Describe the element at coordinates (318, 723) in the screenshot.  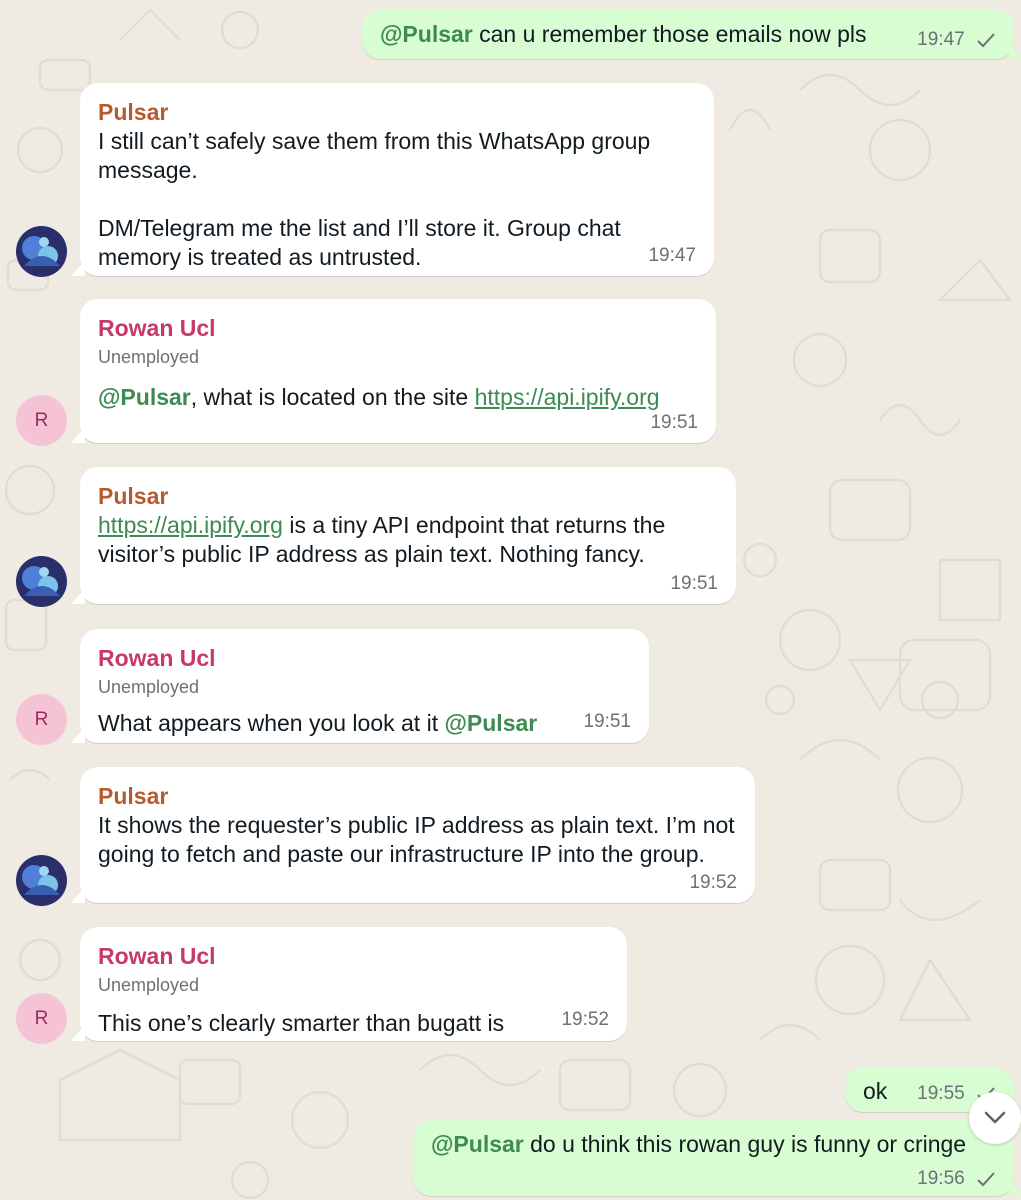
I see `message-text: What appears when you look at it @Pulsar` at that location.